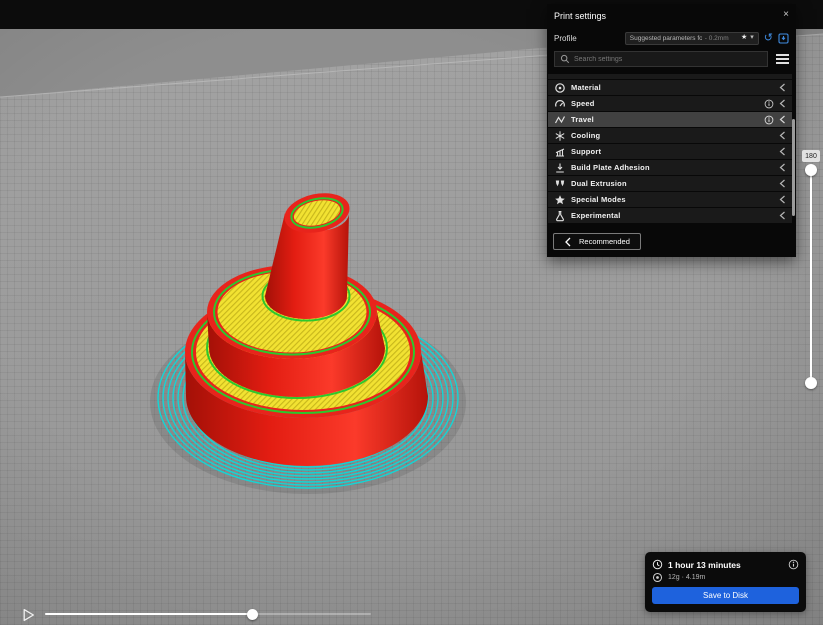  I want to click on search-row, so click(671, 59).